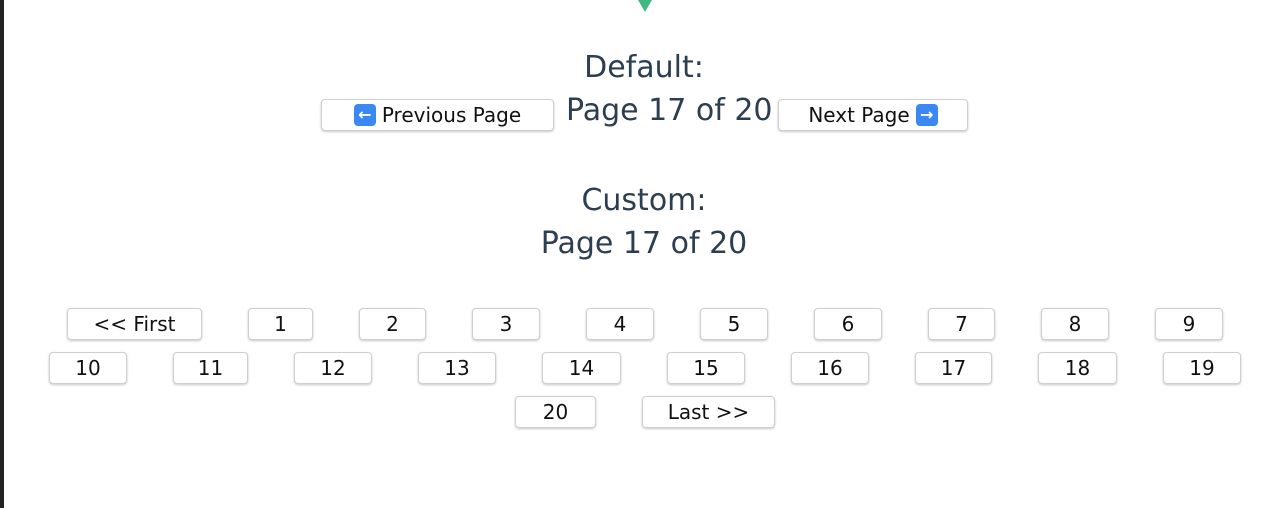 The height and width of the screenshot is (508, 1288). I want to click on arrow-left-icon: ←, so click(364, 115).